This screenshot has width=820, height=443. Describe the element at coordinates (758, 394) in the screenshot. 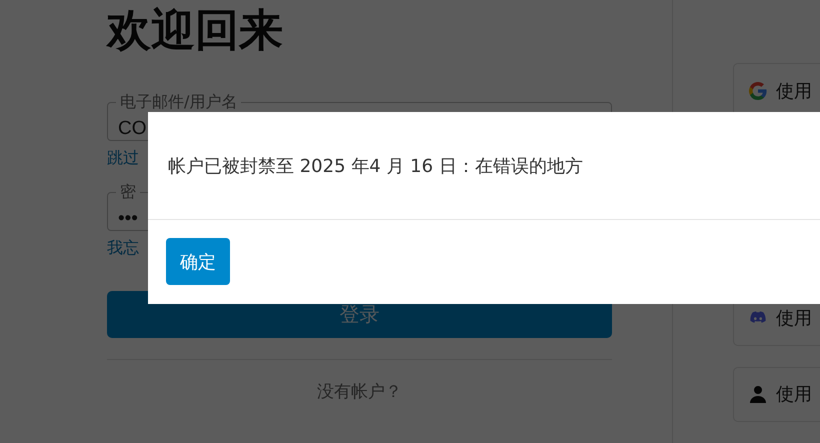

I see `person-icon` at that location.